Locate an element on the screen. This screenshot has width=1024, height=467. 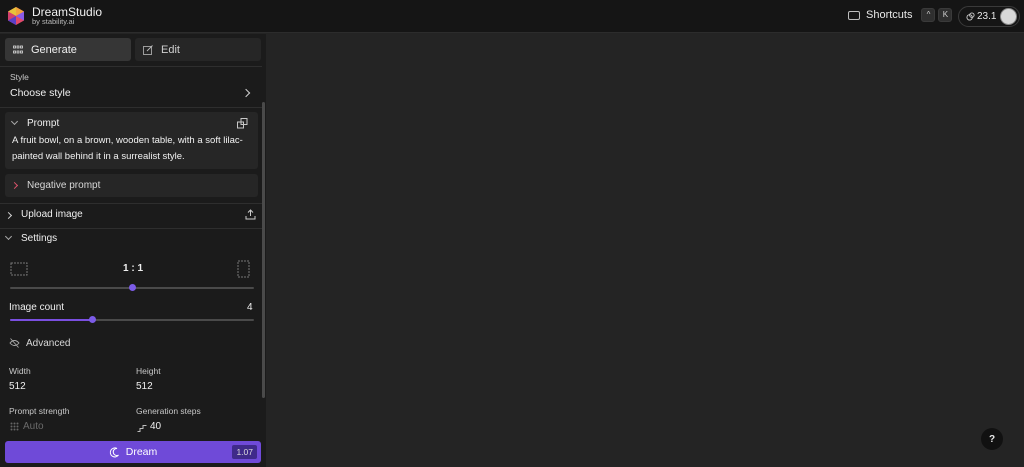
upload-image-label: Upload image is located at coordinates (52, 214).